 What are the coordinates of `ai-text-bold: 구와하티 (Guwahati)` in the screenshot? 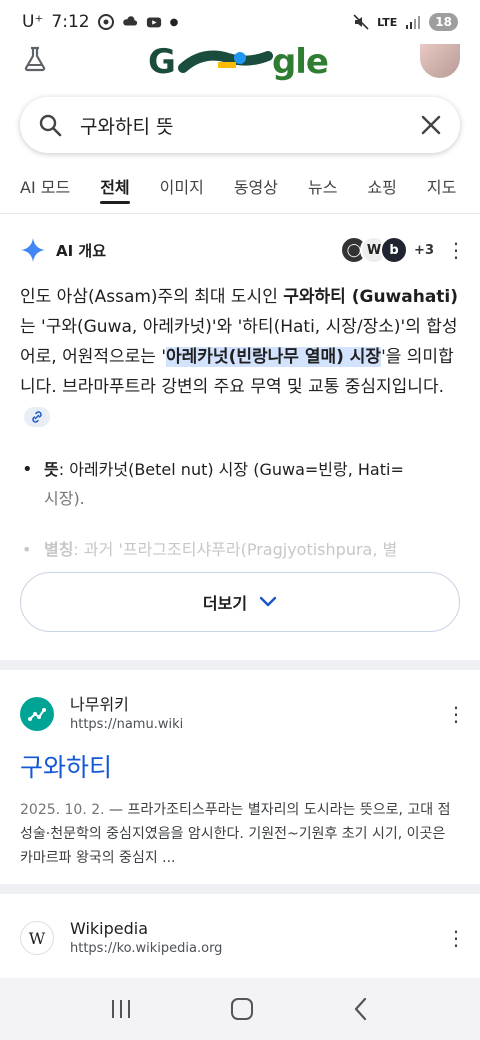 It's located at (371, 297).